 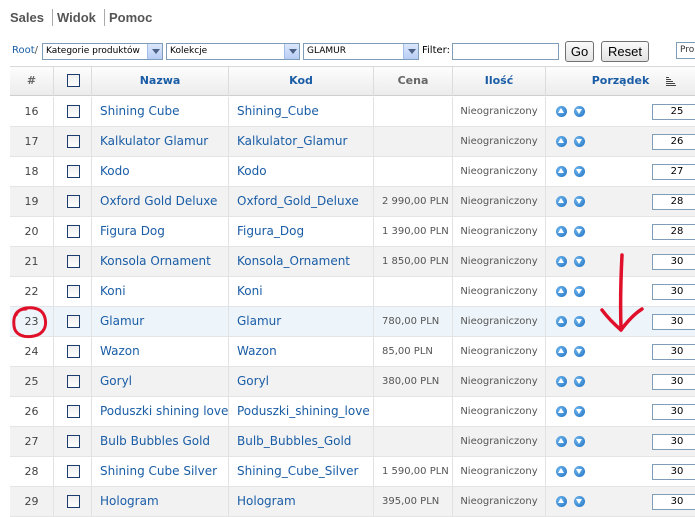 I want to click on select-all-checkbox, so click(x=73, y=80).